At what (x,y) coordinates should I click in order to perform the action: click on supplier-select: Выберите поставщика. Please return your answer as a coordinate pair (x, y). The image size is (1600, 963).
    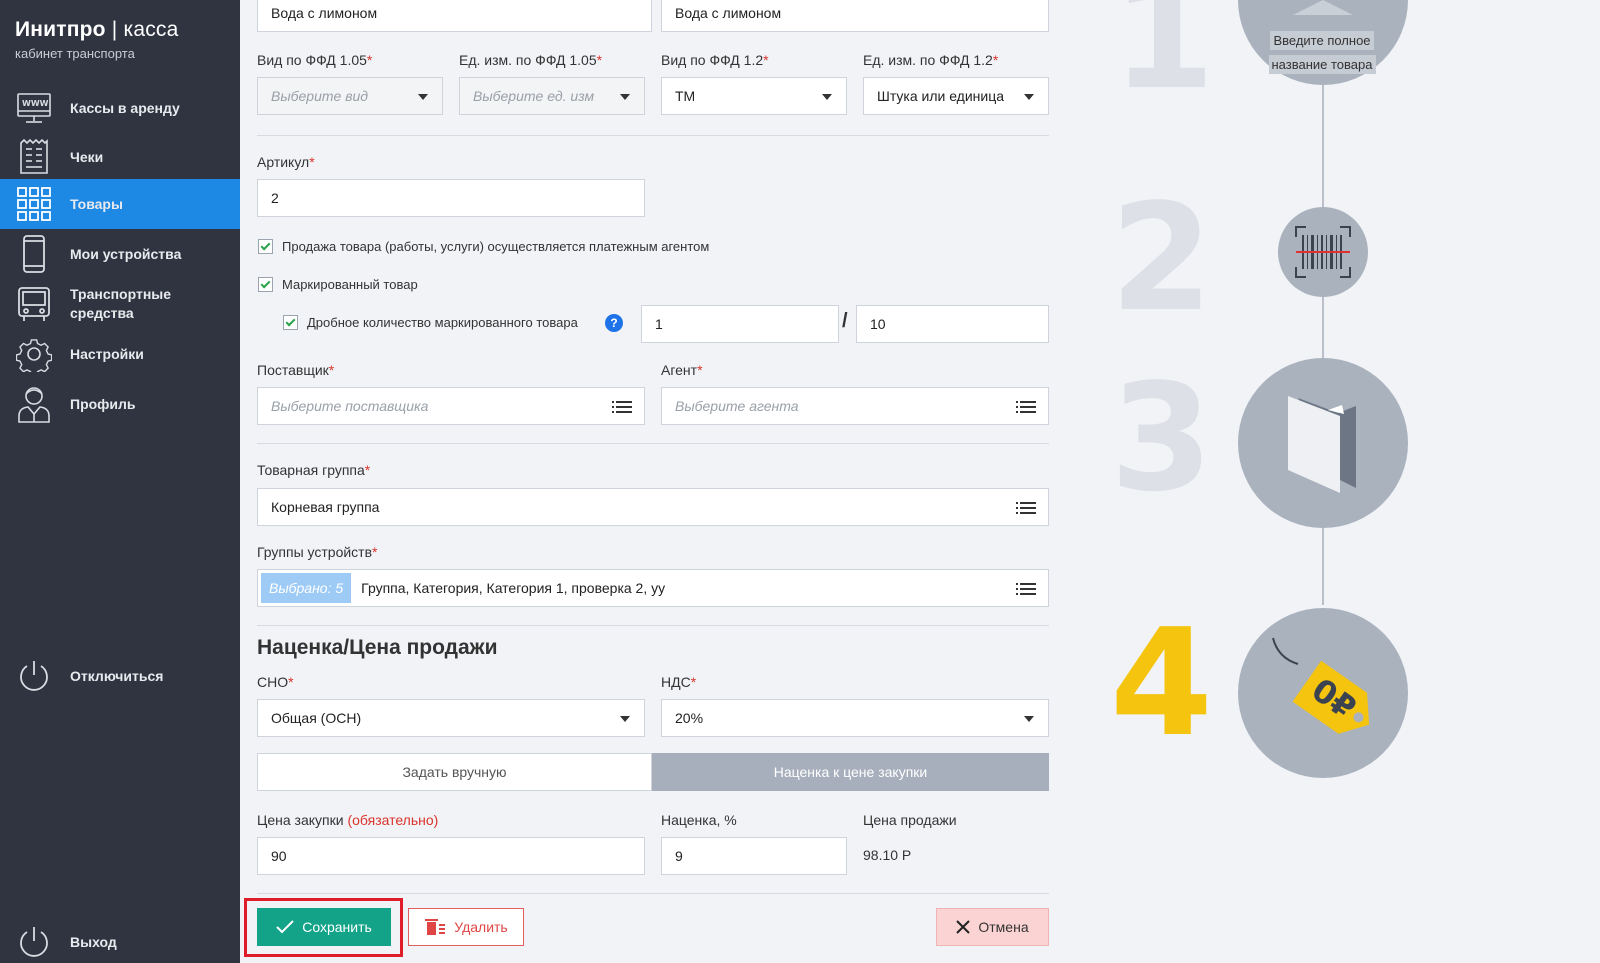
    Looking at the image, I should click on (451, 406).